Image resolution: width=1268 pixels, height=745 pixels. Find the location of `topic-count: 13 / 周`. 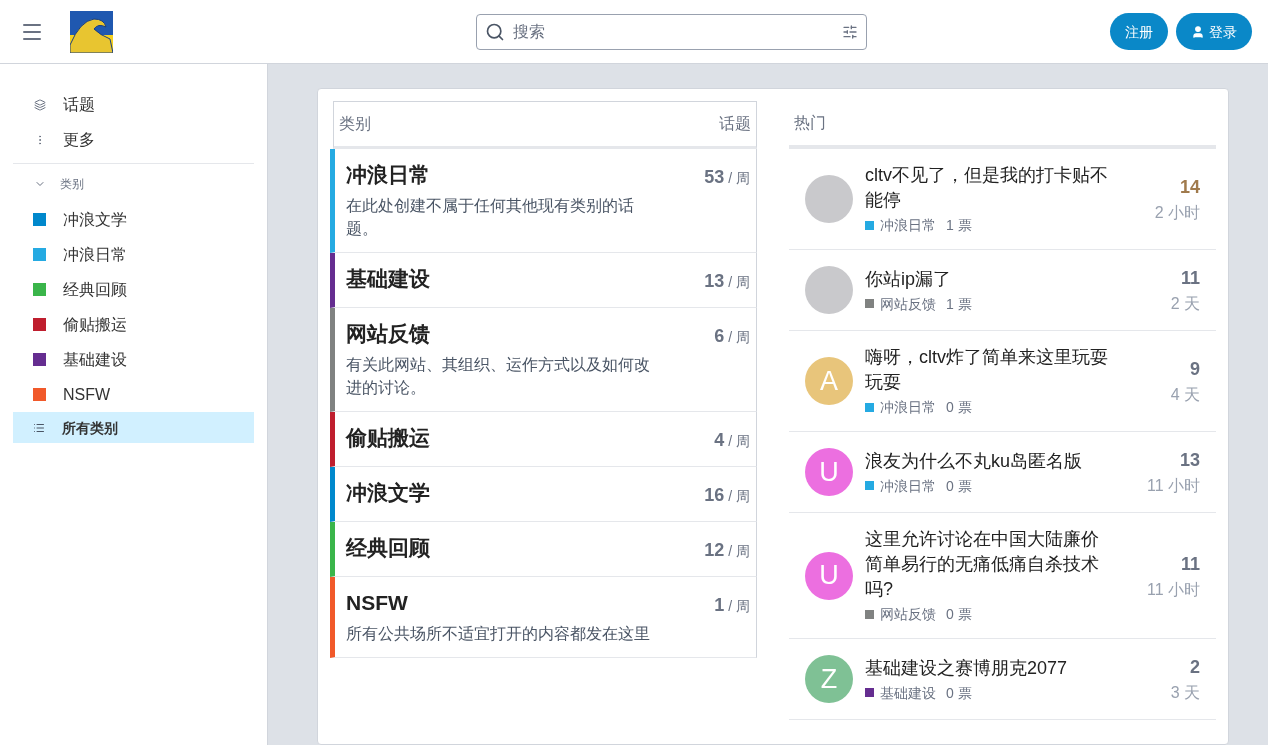

topic-count: 13 / 周 is located at coordinates (727, 281).